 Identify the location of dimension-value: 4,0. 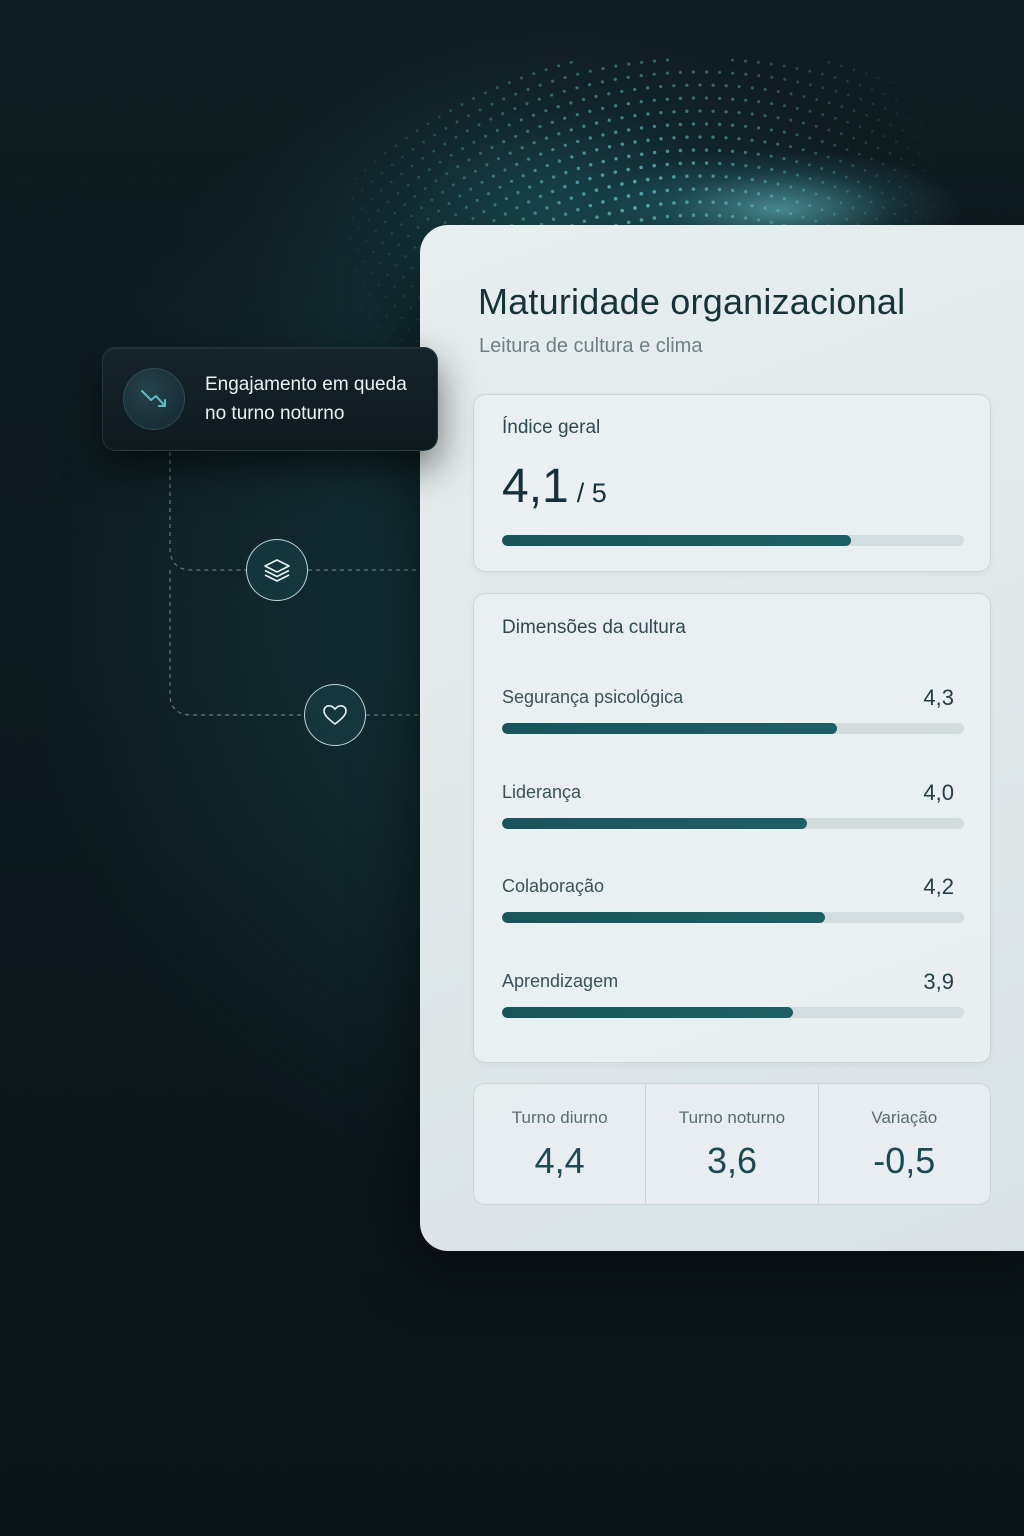
(938, 792).